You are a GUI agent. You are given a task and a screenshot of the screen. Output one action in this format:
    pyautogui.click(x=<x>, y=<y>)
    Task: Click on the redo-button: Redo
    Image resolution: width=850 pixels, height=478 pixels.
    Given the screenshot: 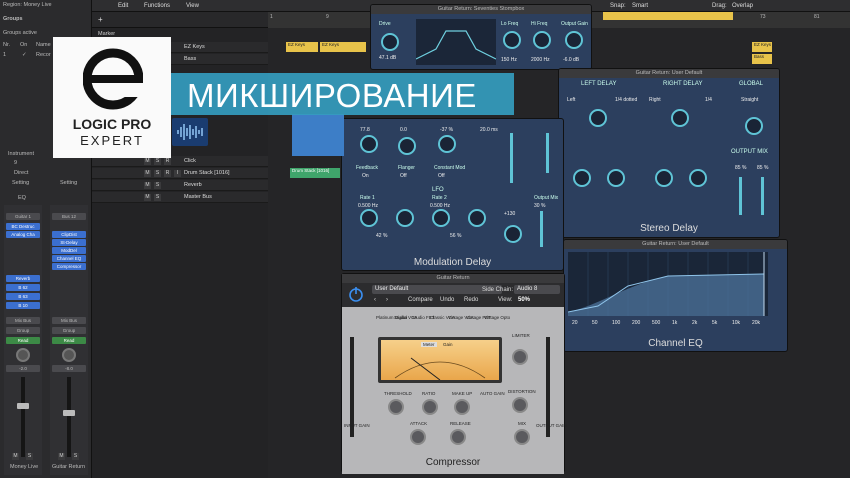 What is the action you would take?
    pyautogui.click(x=471, y=300)
    